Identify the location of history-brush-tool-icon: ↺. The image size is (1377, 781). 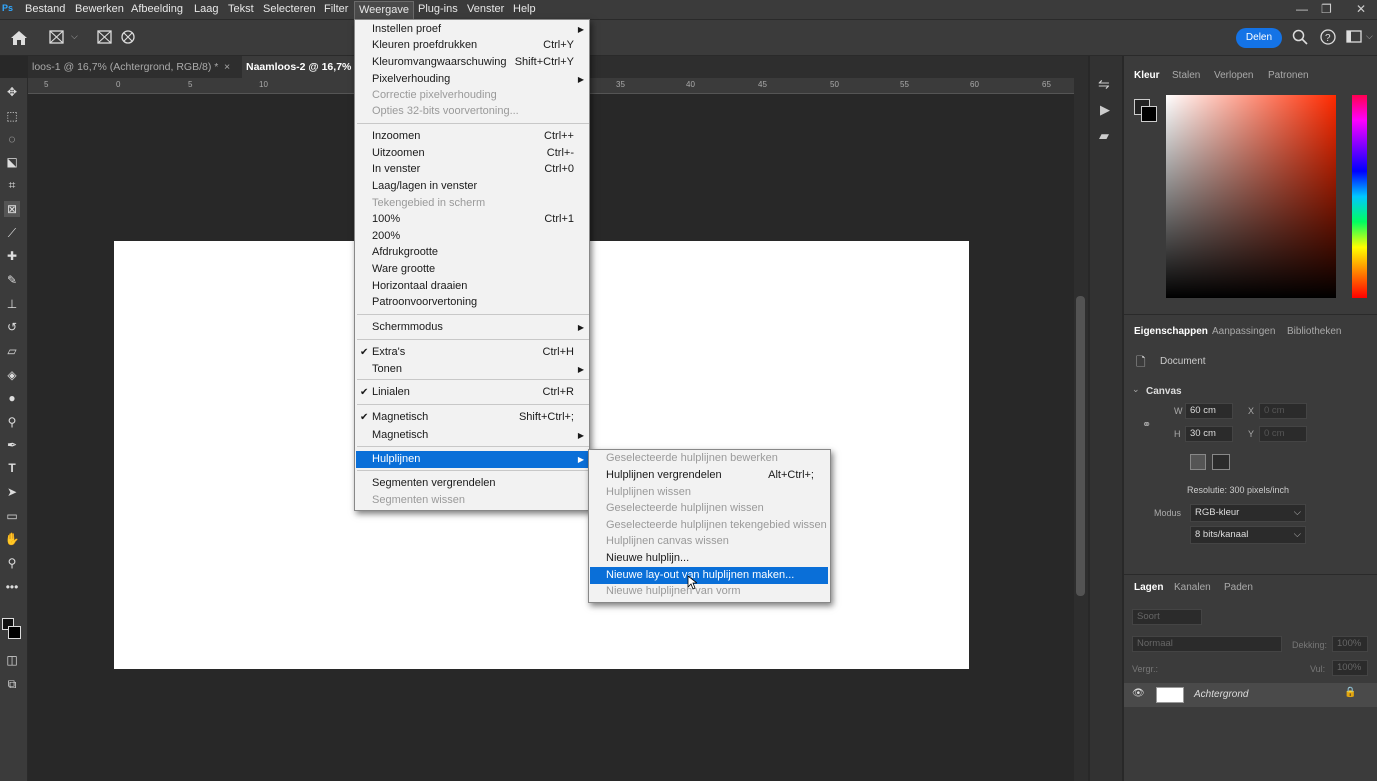
(12, 327).